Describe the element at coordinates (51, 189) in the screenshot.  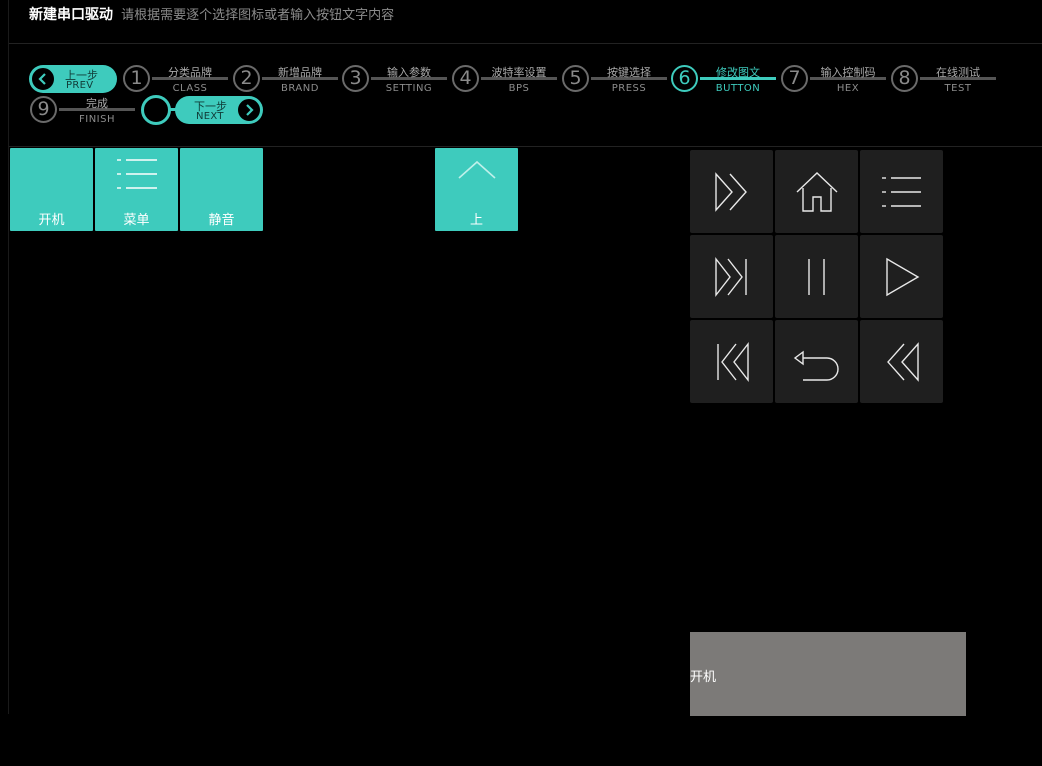
I see `power-button: 开机` at that location.